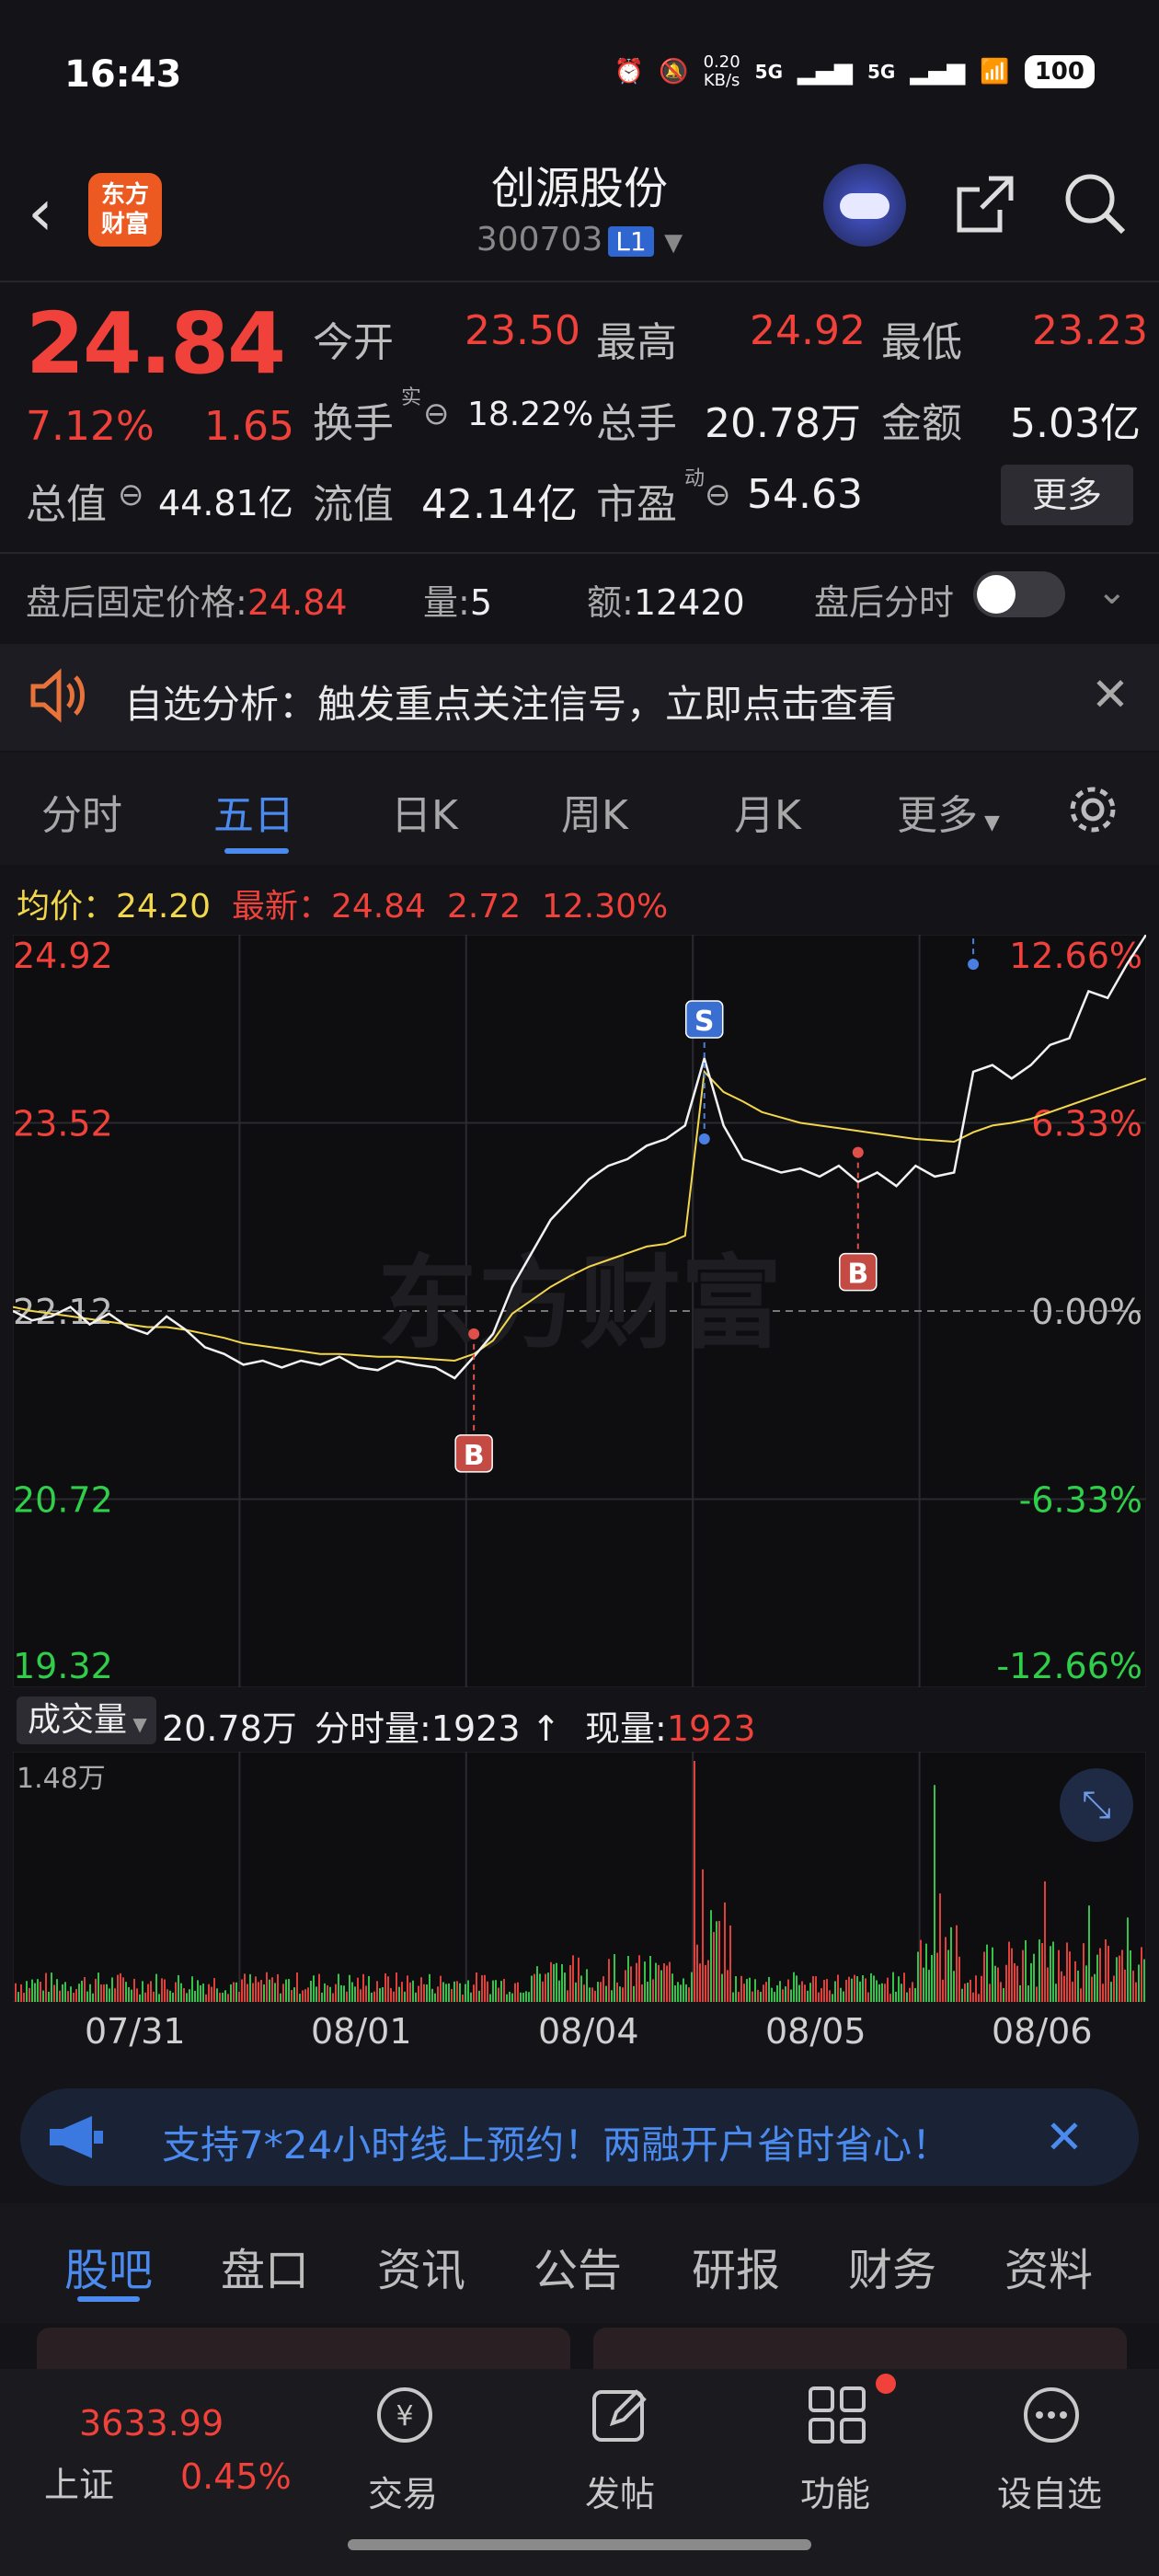  What do you see at coordinates (835, 2491) in the screenshot?
I see `function-label: 功能` at bounding box center [835, 2491].